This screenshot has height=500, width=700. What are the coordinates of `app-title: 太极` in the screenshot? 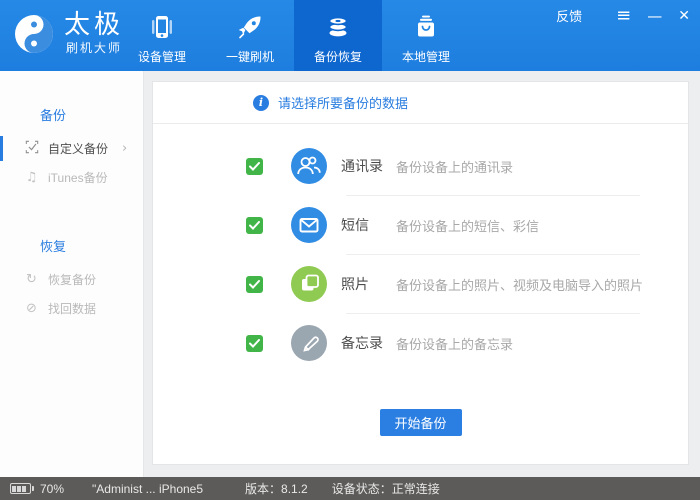 It's located at (94, 24).